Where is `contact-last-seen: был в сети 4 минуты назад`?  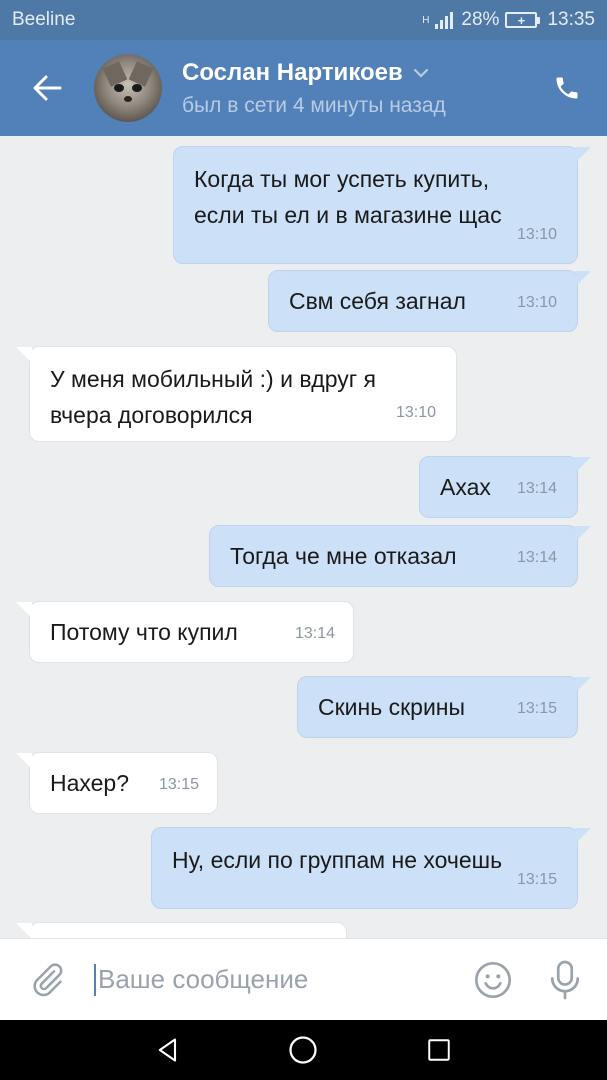
contact-last-seen: был в сети 4 минуты назад is located at coordinates (314, 105).